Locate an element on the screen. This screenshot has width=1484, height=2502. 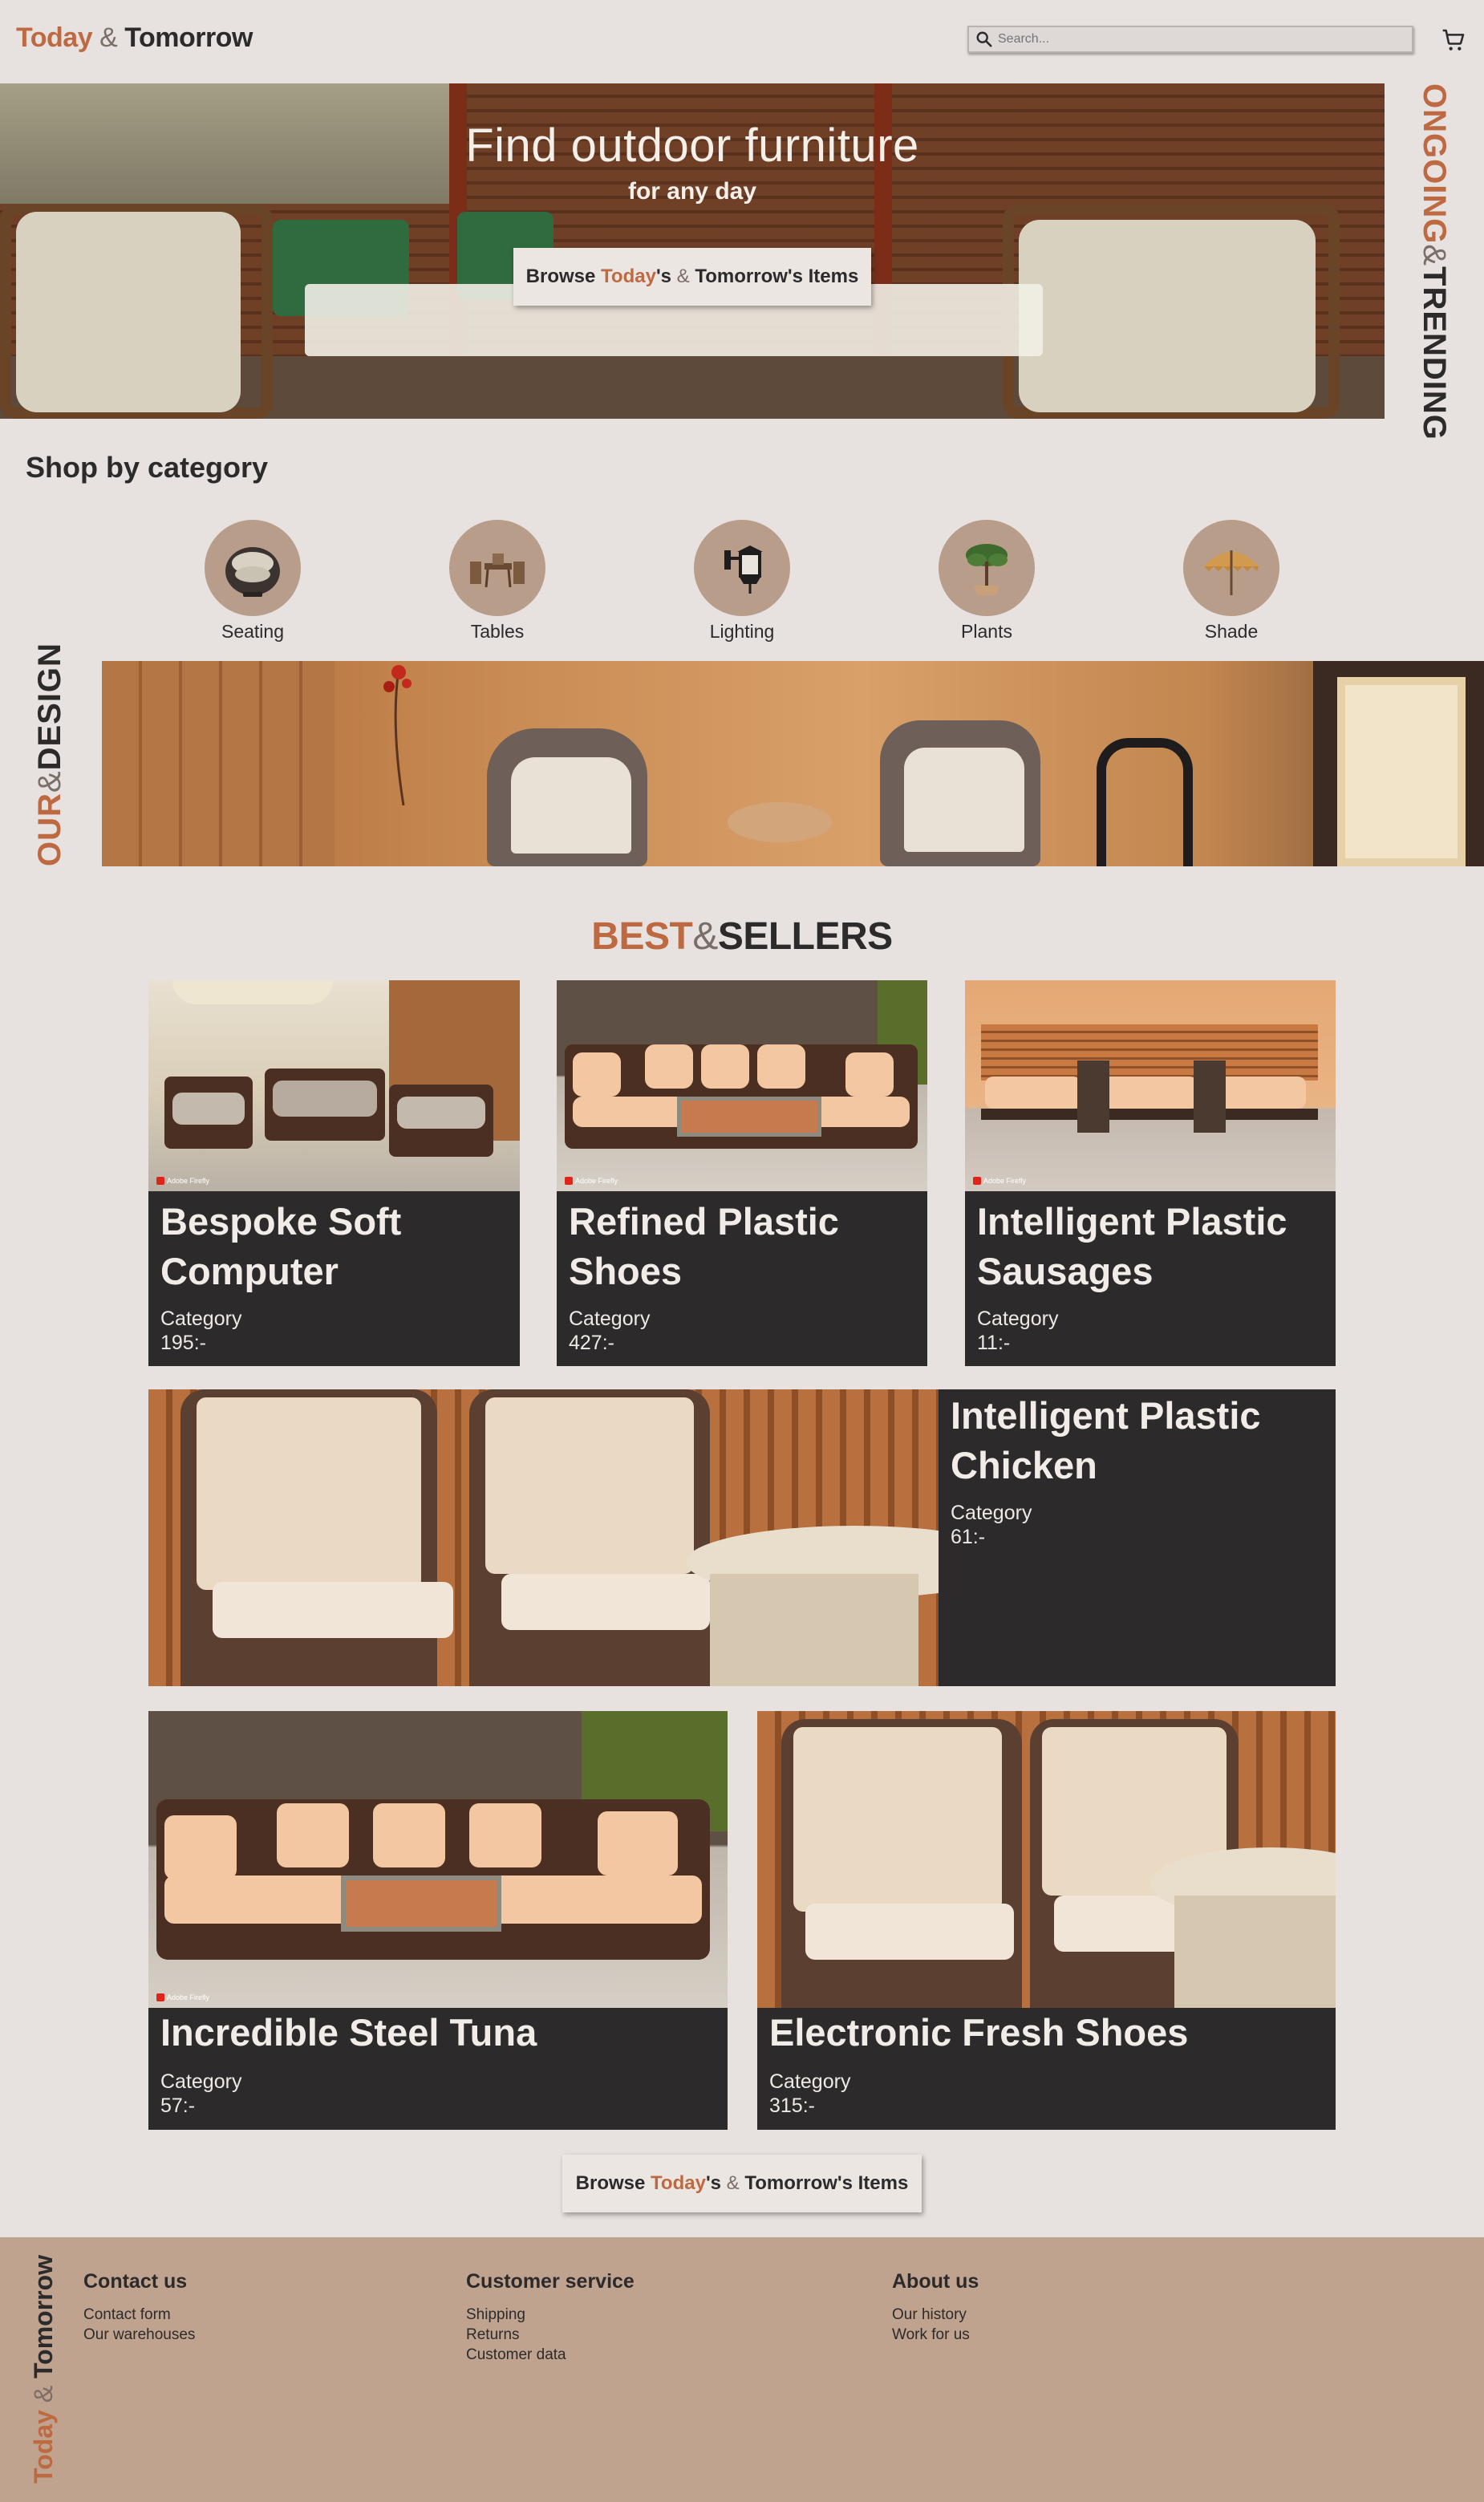
product-name: Incredible Steel Tuna is located at coordinates (441, 2033).